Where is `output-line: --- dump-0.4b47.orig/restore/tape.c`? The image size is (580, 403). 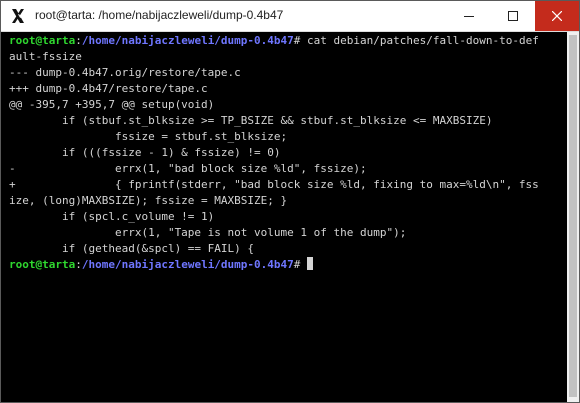
output-line: --- dump-0.4b47.orig/restore/tape.c is located at coordinates (125, 72).